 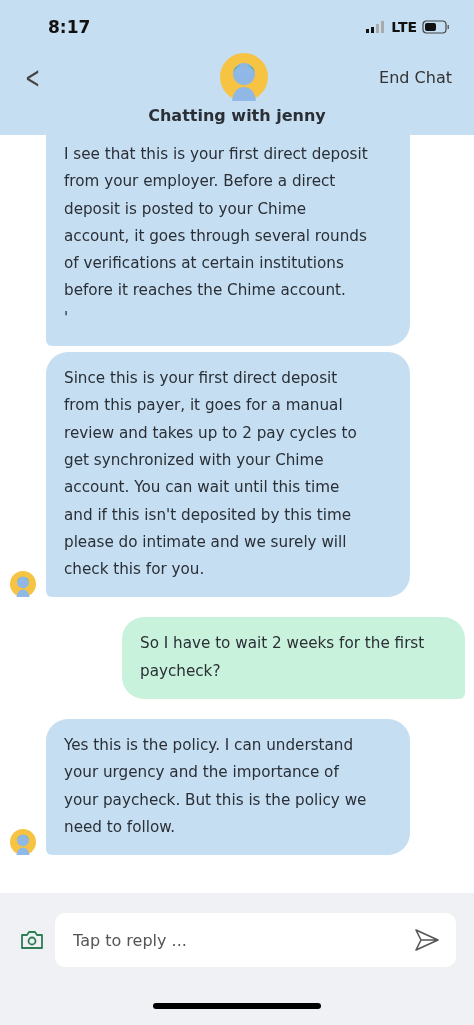 I want to click on agent-message: Yes this is the policy. I can understand your urgency and the importance of your paycheck. But this is the policy we need to follow., so click(x=228, y=787).